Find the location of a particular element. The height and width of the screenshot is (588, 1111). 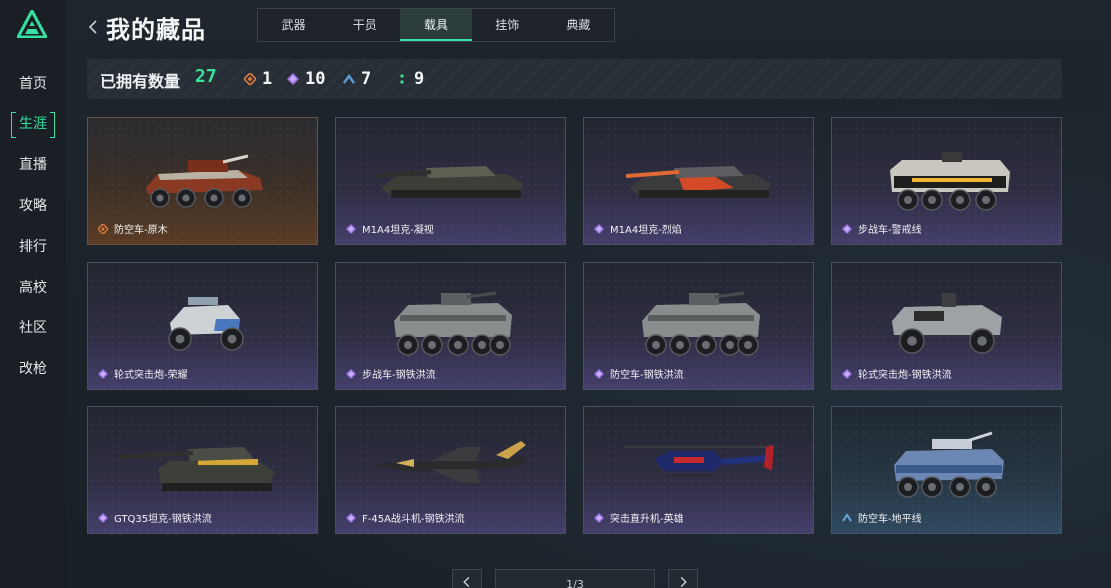

owned-summary-bar is located at coordinates (574, 79).